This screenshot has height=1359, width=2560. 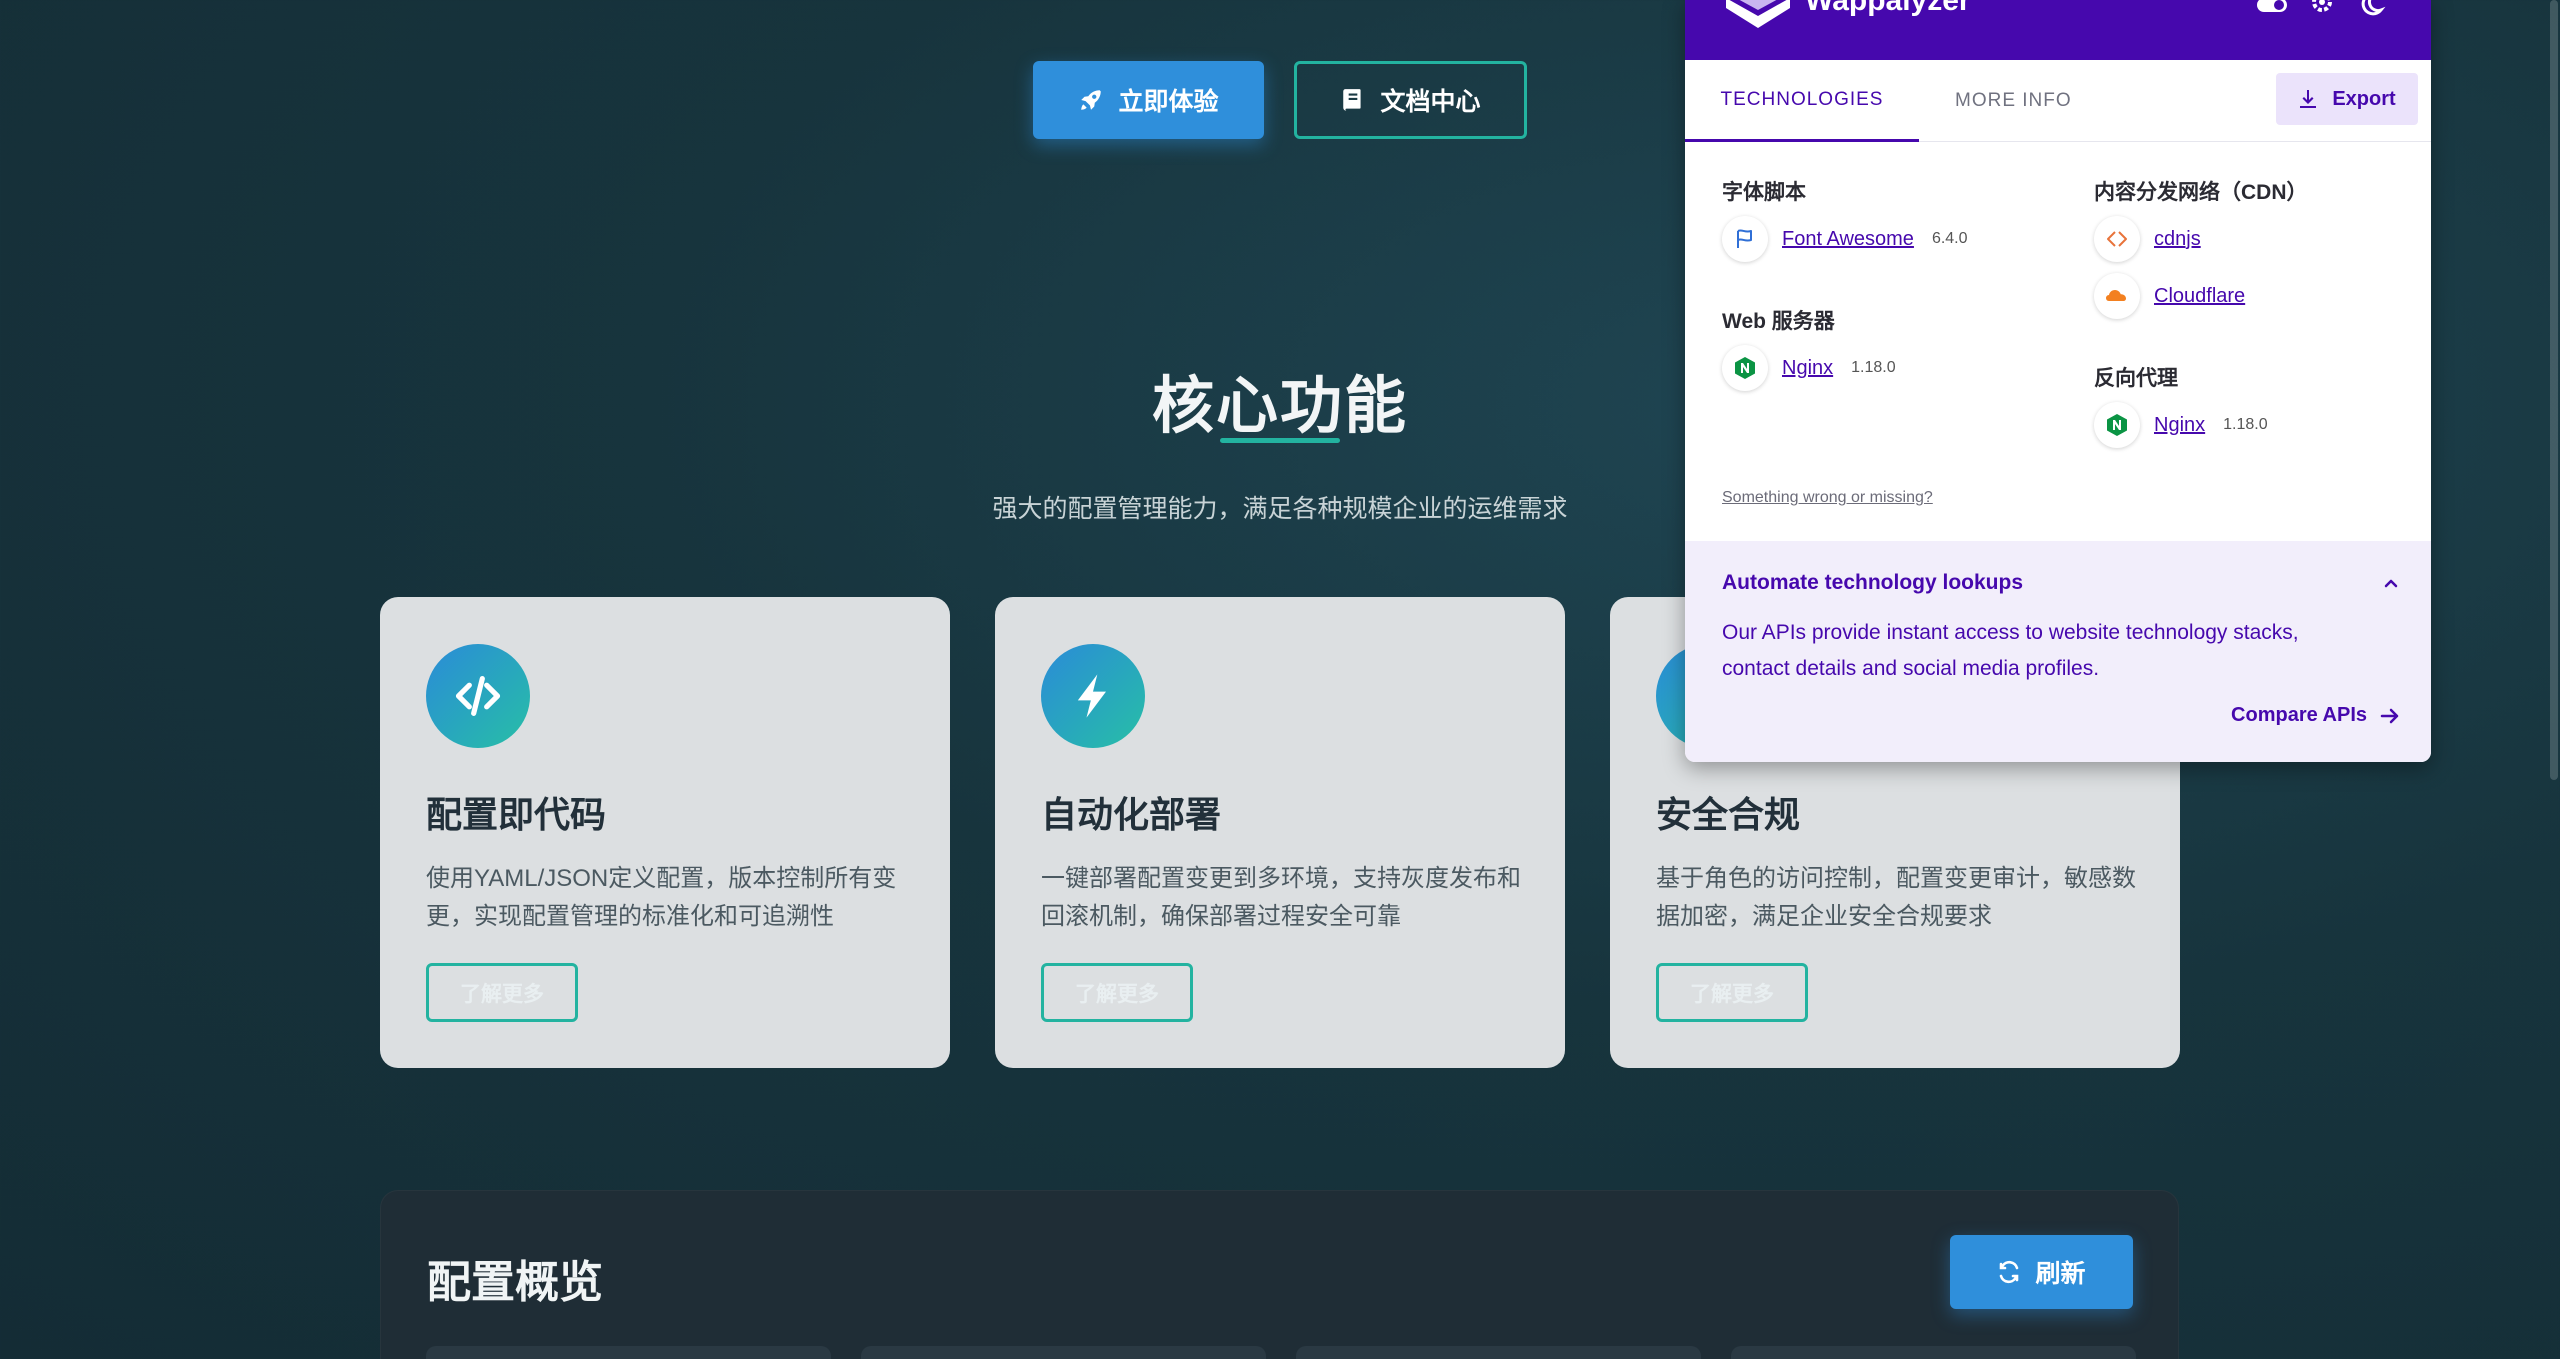 I want to click on font-awesome-flag-icon, so click(x=1745, y=239).